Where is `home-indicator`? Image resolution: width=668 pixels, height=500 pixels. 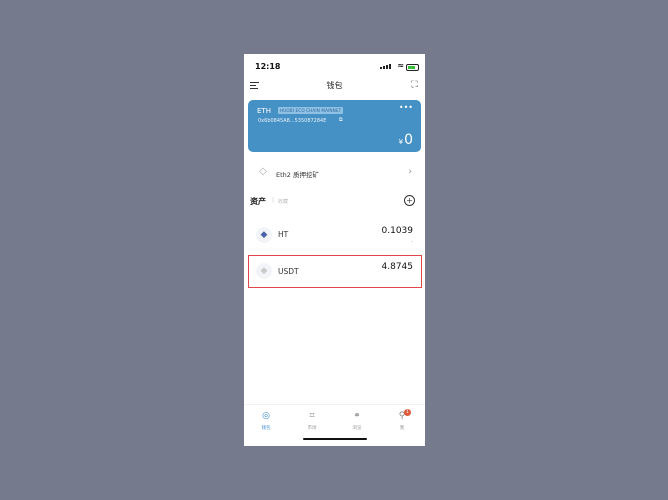
home-indicator is located at coordinates (335, 439).